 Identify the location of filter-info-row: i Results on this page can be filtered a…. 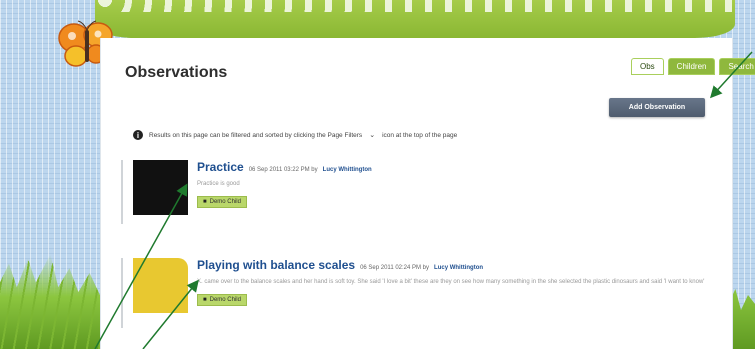
(295, 135).